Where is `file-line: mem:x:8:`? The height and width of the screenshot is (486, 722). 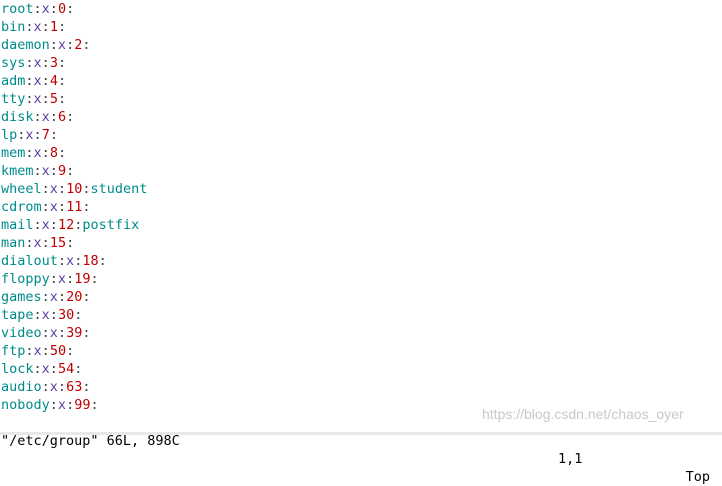
file-line: mem:x:8: is located at coordinates (361, 153).